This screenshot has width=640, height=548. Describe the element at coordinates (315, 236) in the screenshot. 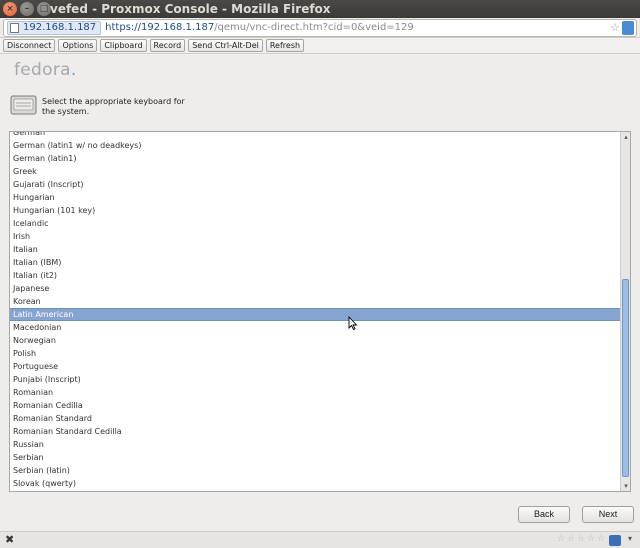

I see `list-item: Irish` at that location.